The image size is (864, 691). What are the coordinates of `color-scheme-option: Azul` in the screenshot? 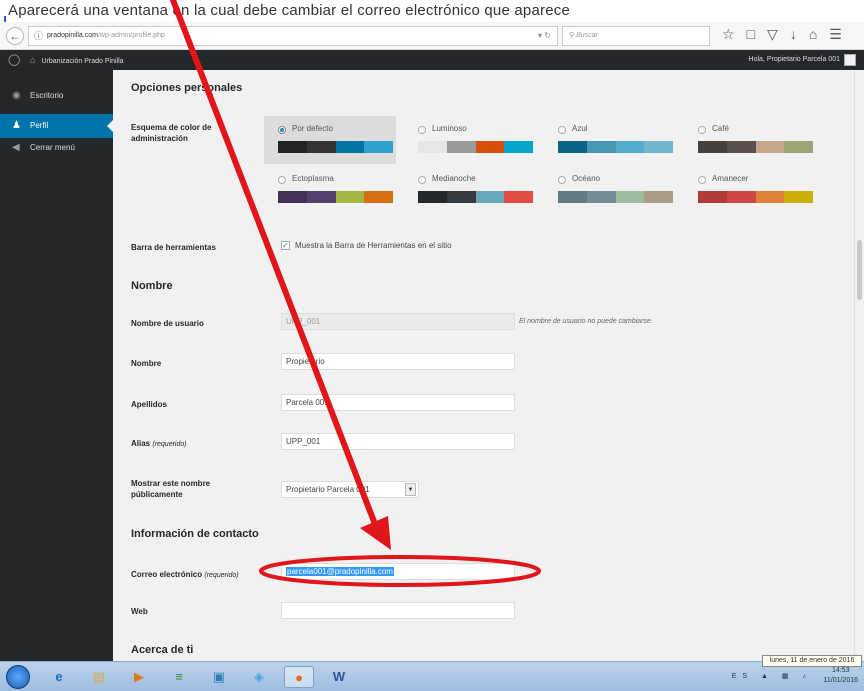 It's located at (610, 140).